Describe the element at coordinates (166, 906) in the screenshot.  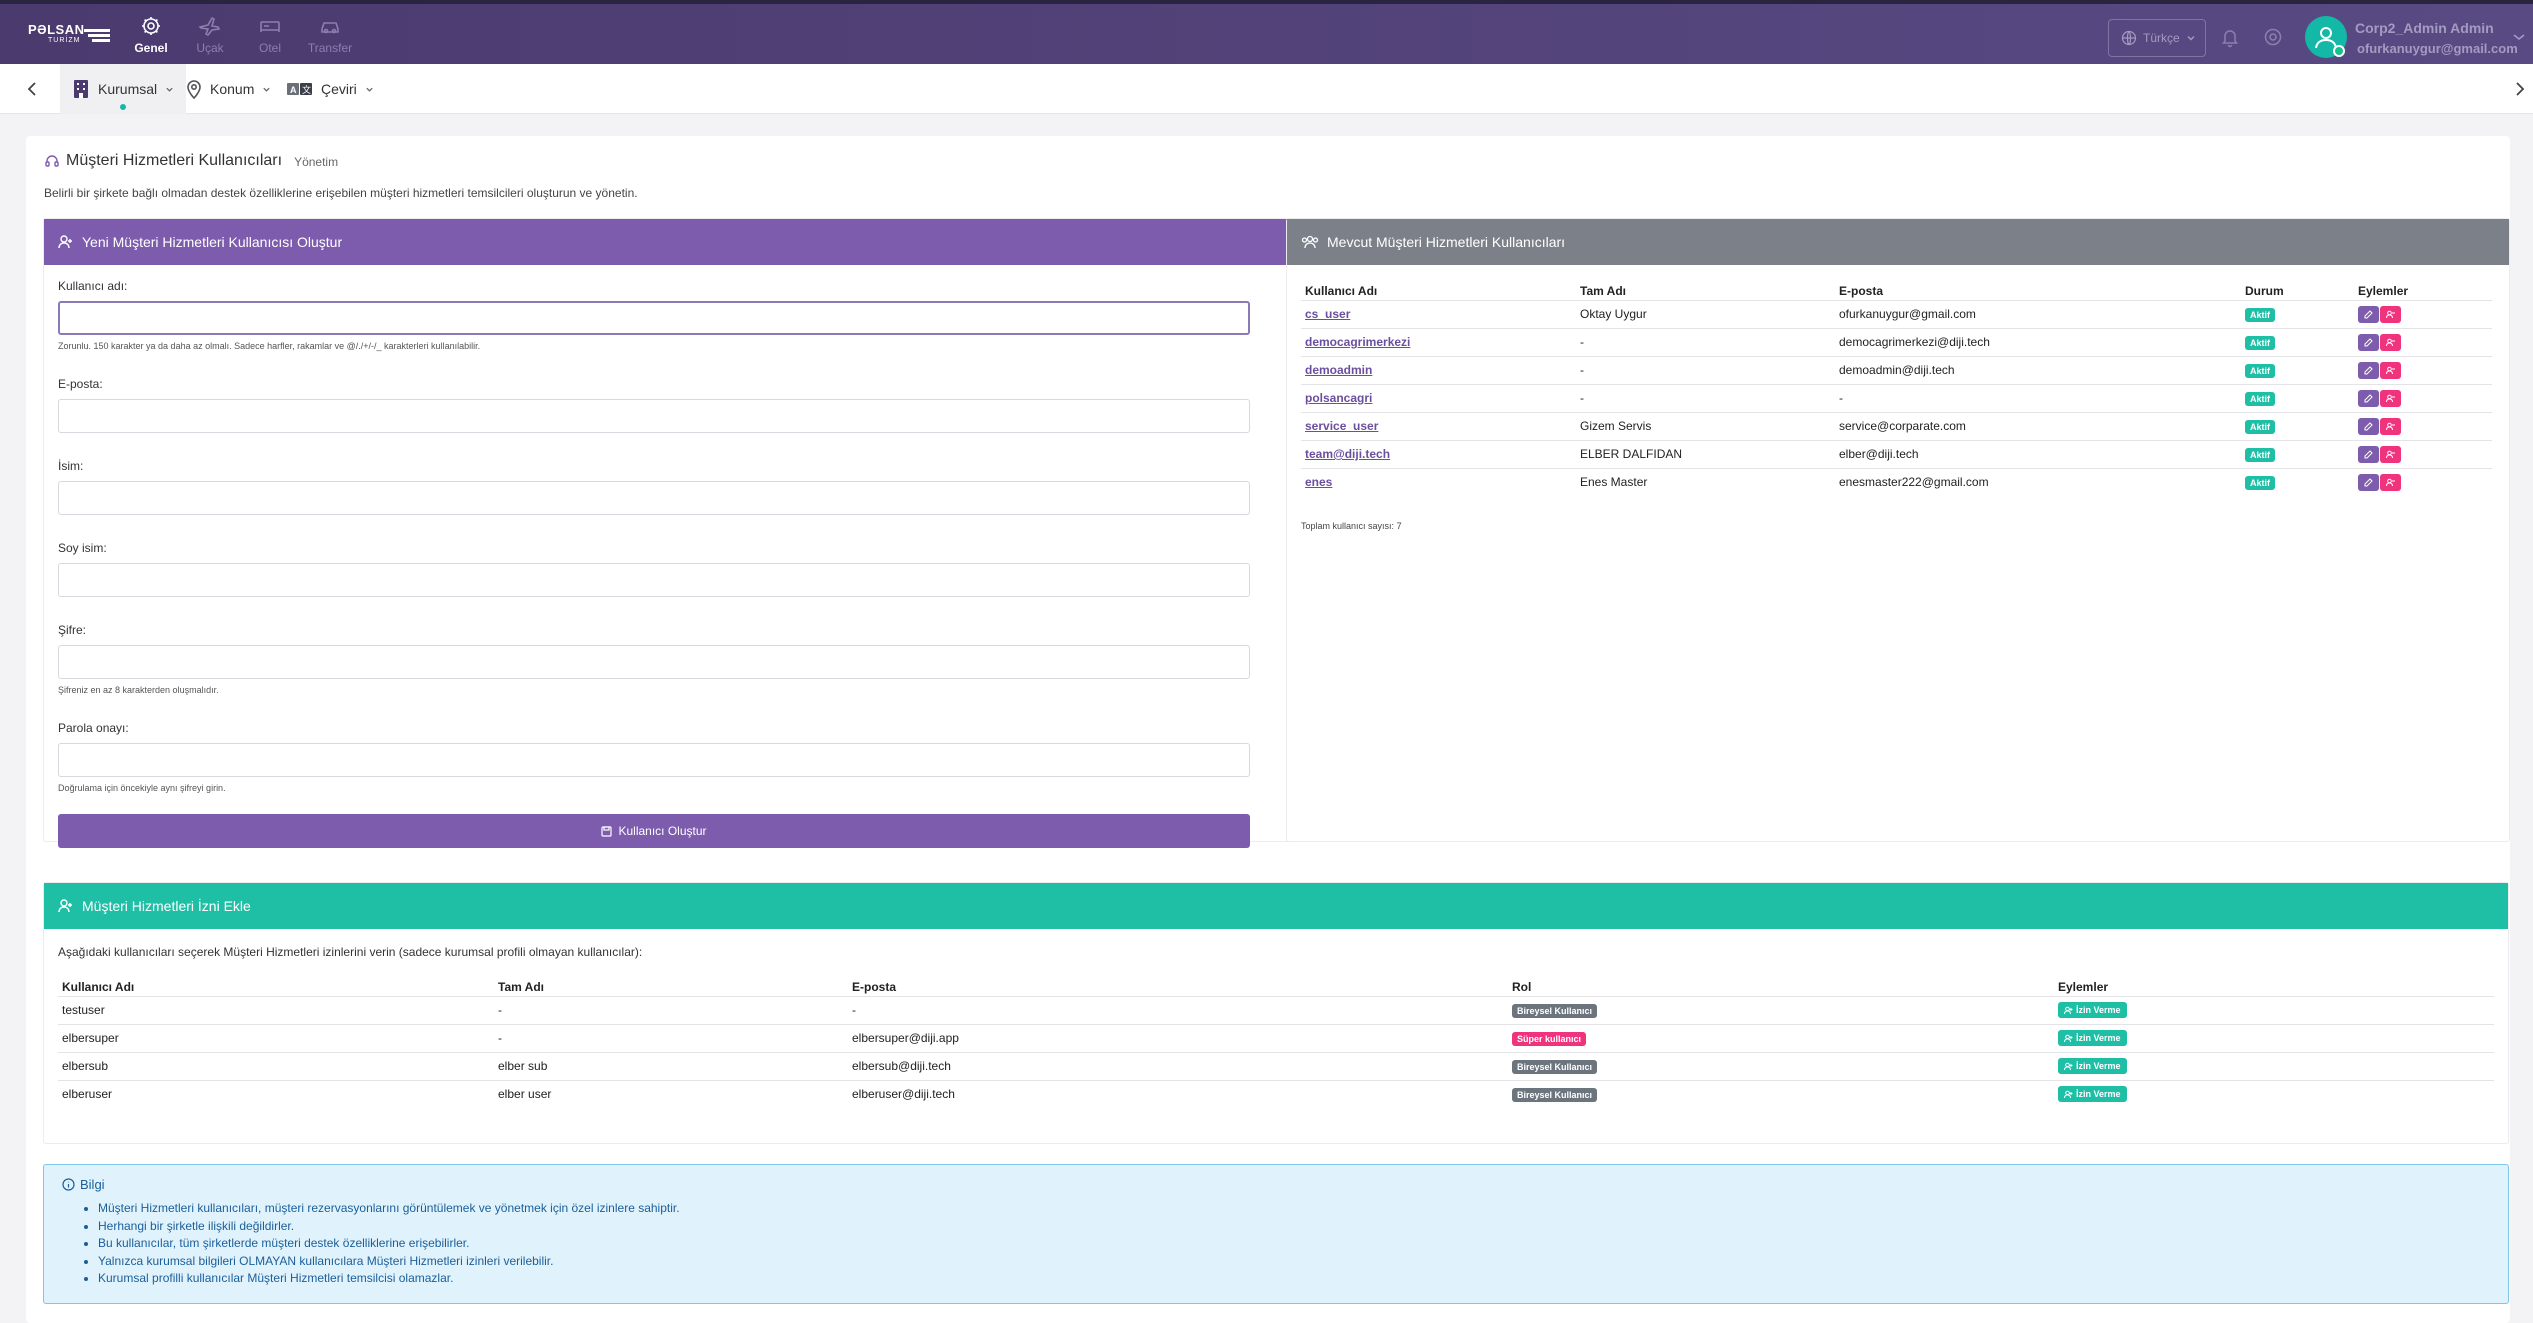
I see `card-title: Müşteri Hizmetleri İzni Ekle` at that location.